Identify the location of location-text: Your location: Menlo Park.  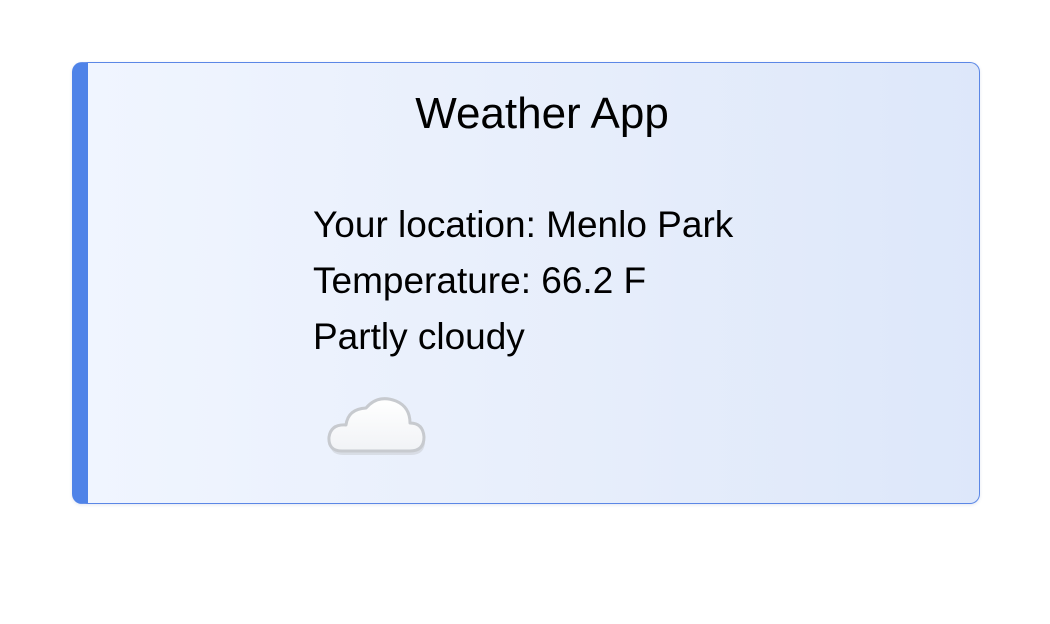
(523, 224).